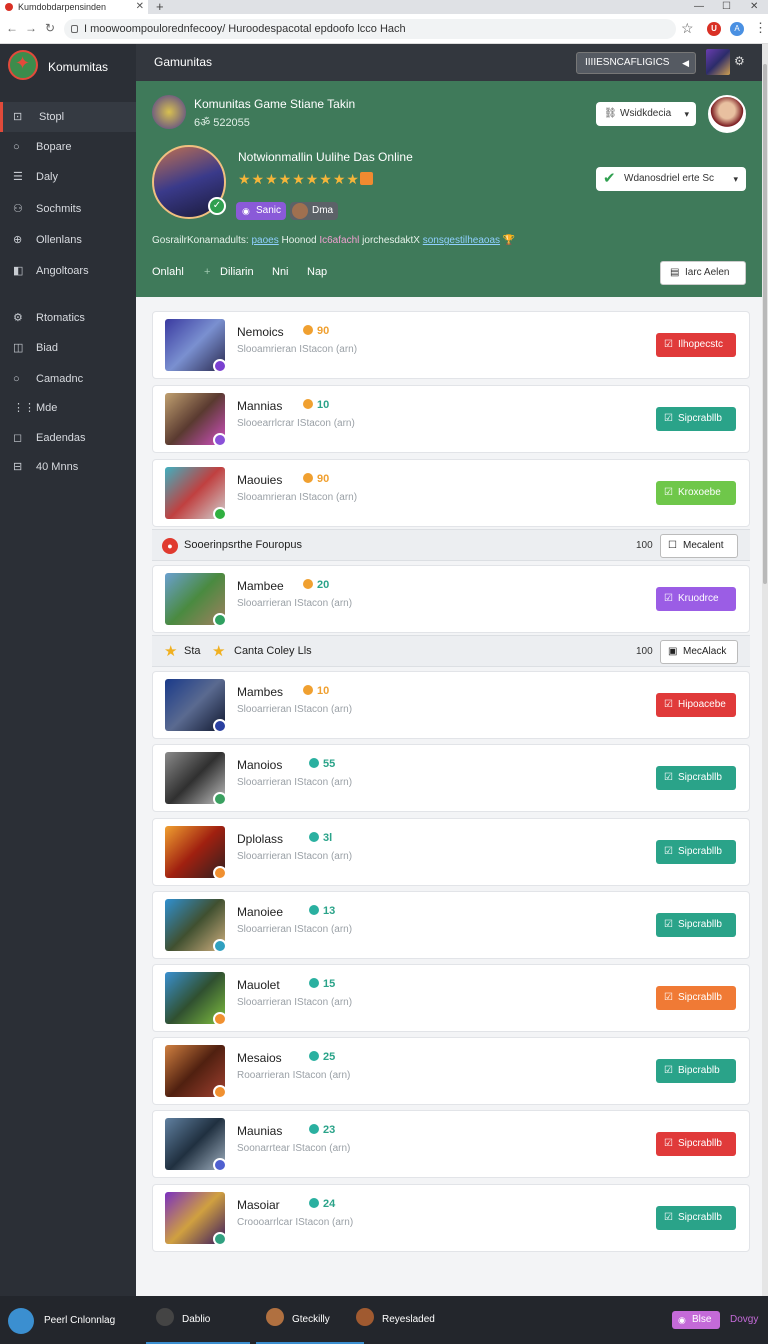  What do you see at coordinates (696, 345) in the screenshot?
I see `action-button: ☑ Ilhopecstc` at bounding box center [696, 345].